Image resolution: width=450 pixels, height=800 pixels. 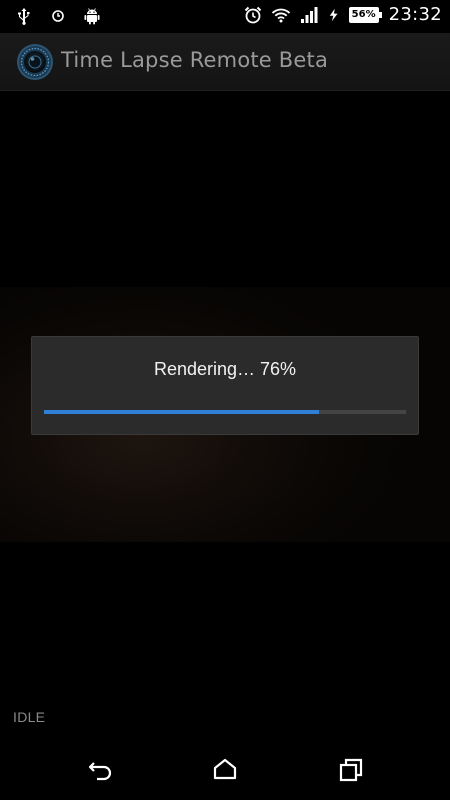 What do you see at coordinates (101, 770) in the screenshot?
I see `back-icon` at bounding box center [101, 770].